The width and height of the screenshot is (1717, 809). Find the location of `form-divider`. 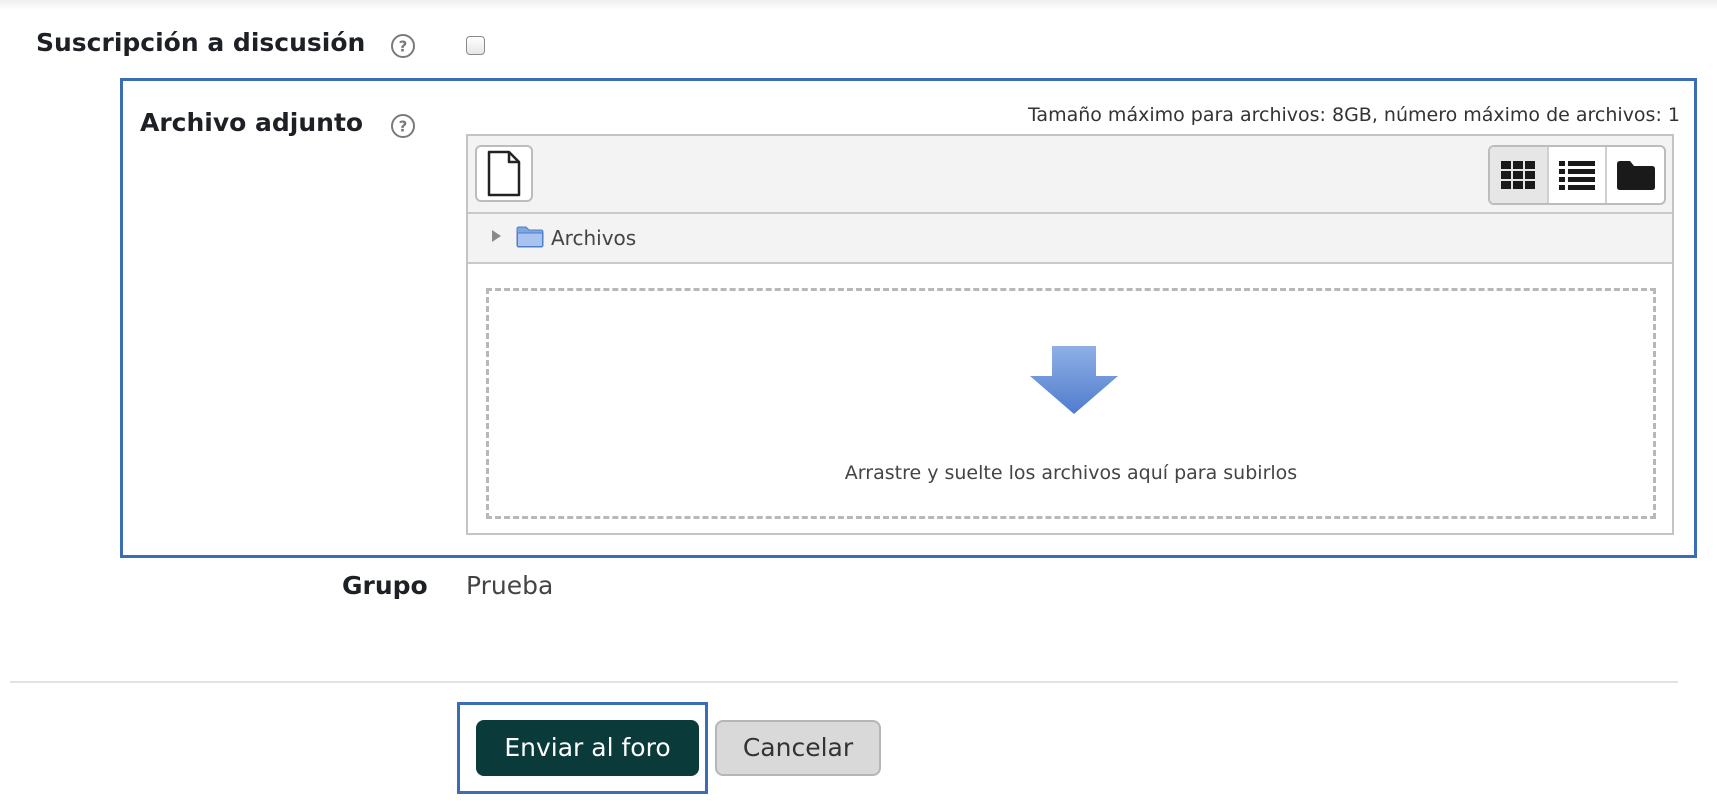

form-divider is located at coordinates (844, 682).